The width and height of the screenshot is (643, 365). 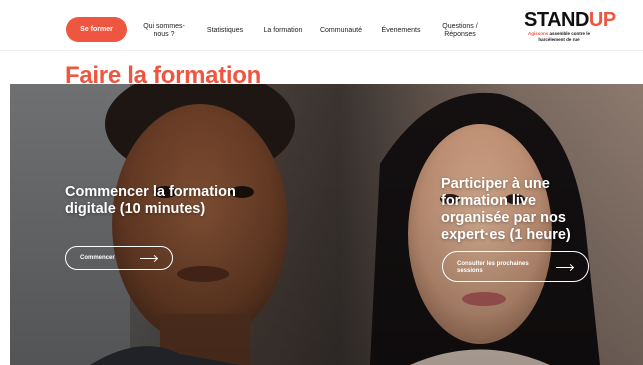 I want to click on commencer-label: Commencer, so click(x=97, y=258).